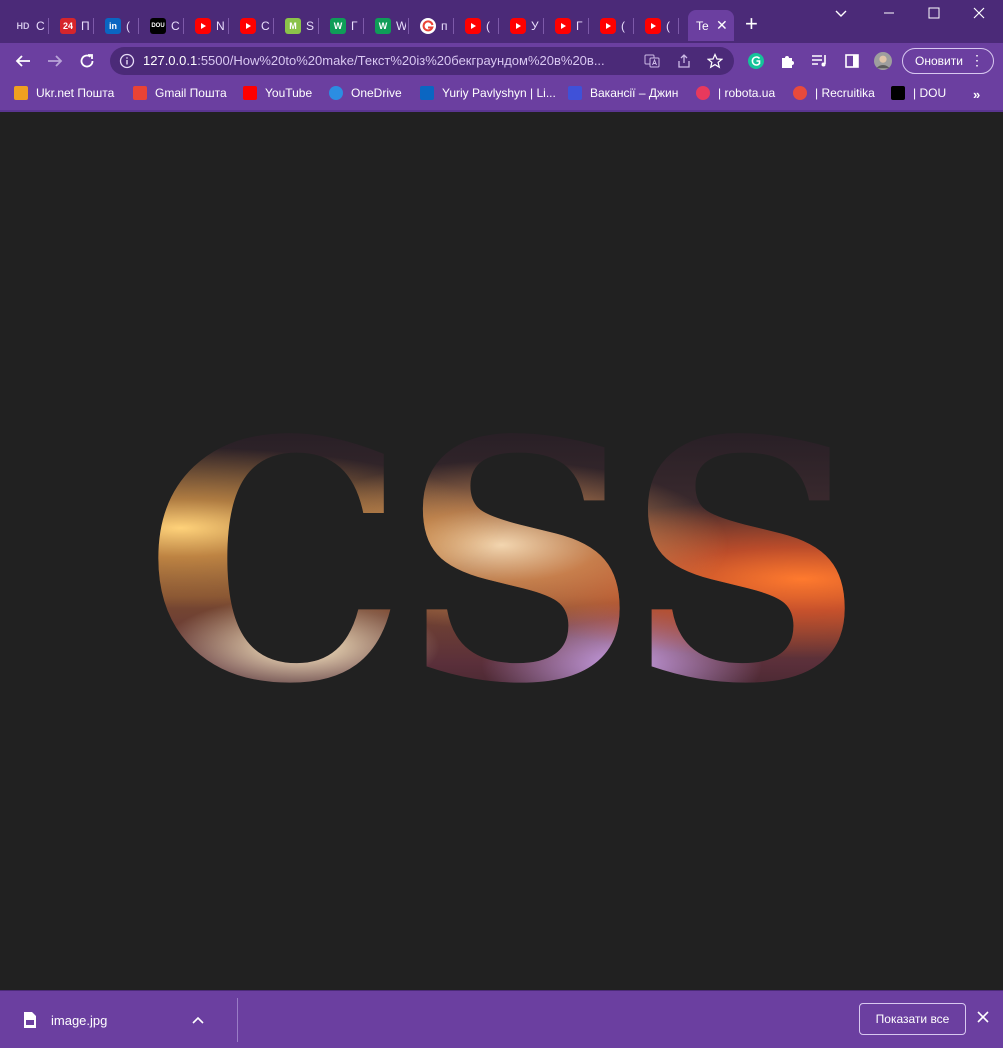 Image resolution: width=1003 pixels, height=1048 pixels. Describe the element at coordinates (657, 25) in the screenshot. I see `tab-14: (` at that location.